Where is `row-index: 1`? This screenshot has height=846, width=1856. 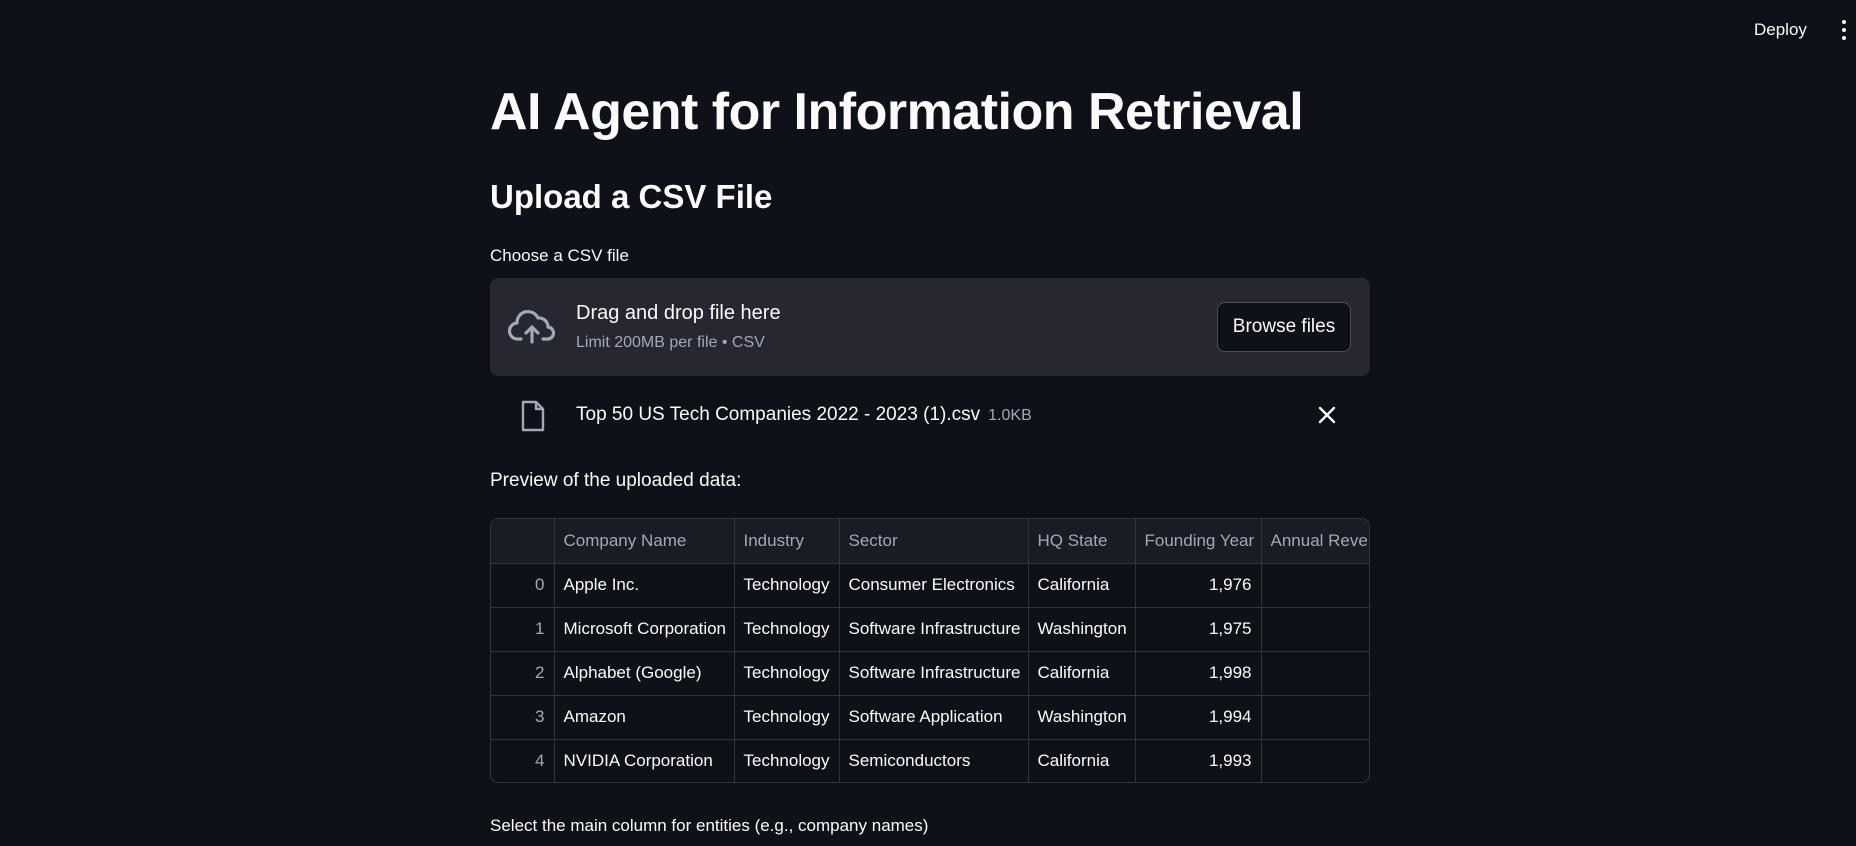 row-index: 1 is located at coordinates (523, 629).